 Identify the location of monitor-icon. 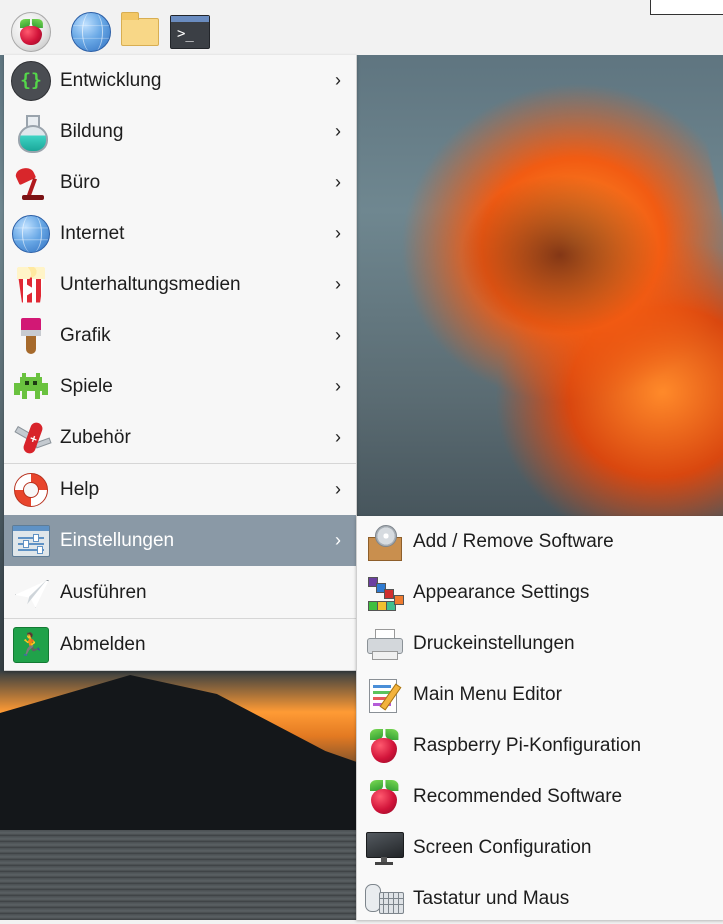
(384, 848).